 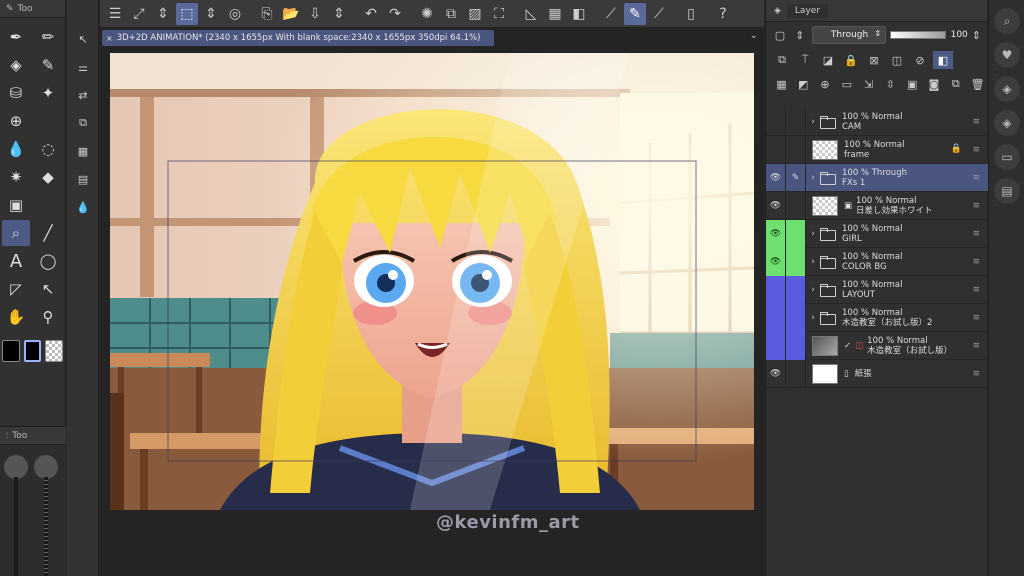 What do you see at coordinates (691, 14) in the screenshot?
I see `phone-icon: ▯` at bounding box center [691, 14].